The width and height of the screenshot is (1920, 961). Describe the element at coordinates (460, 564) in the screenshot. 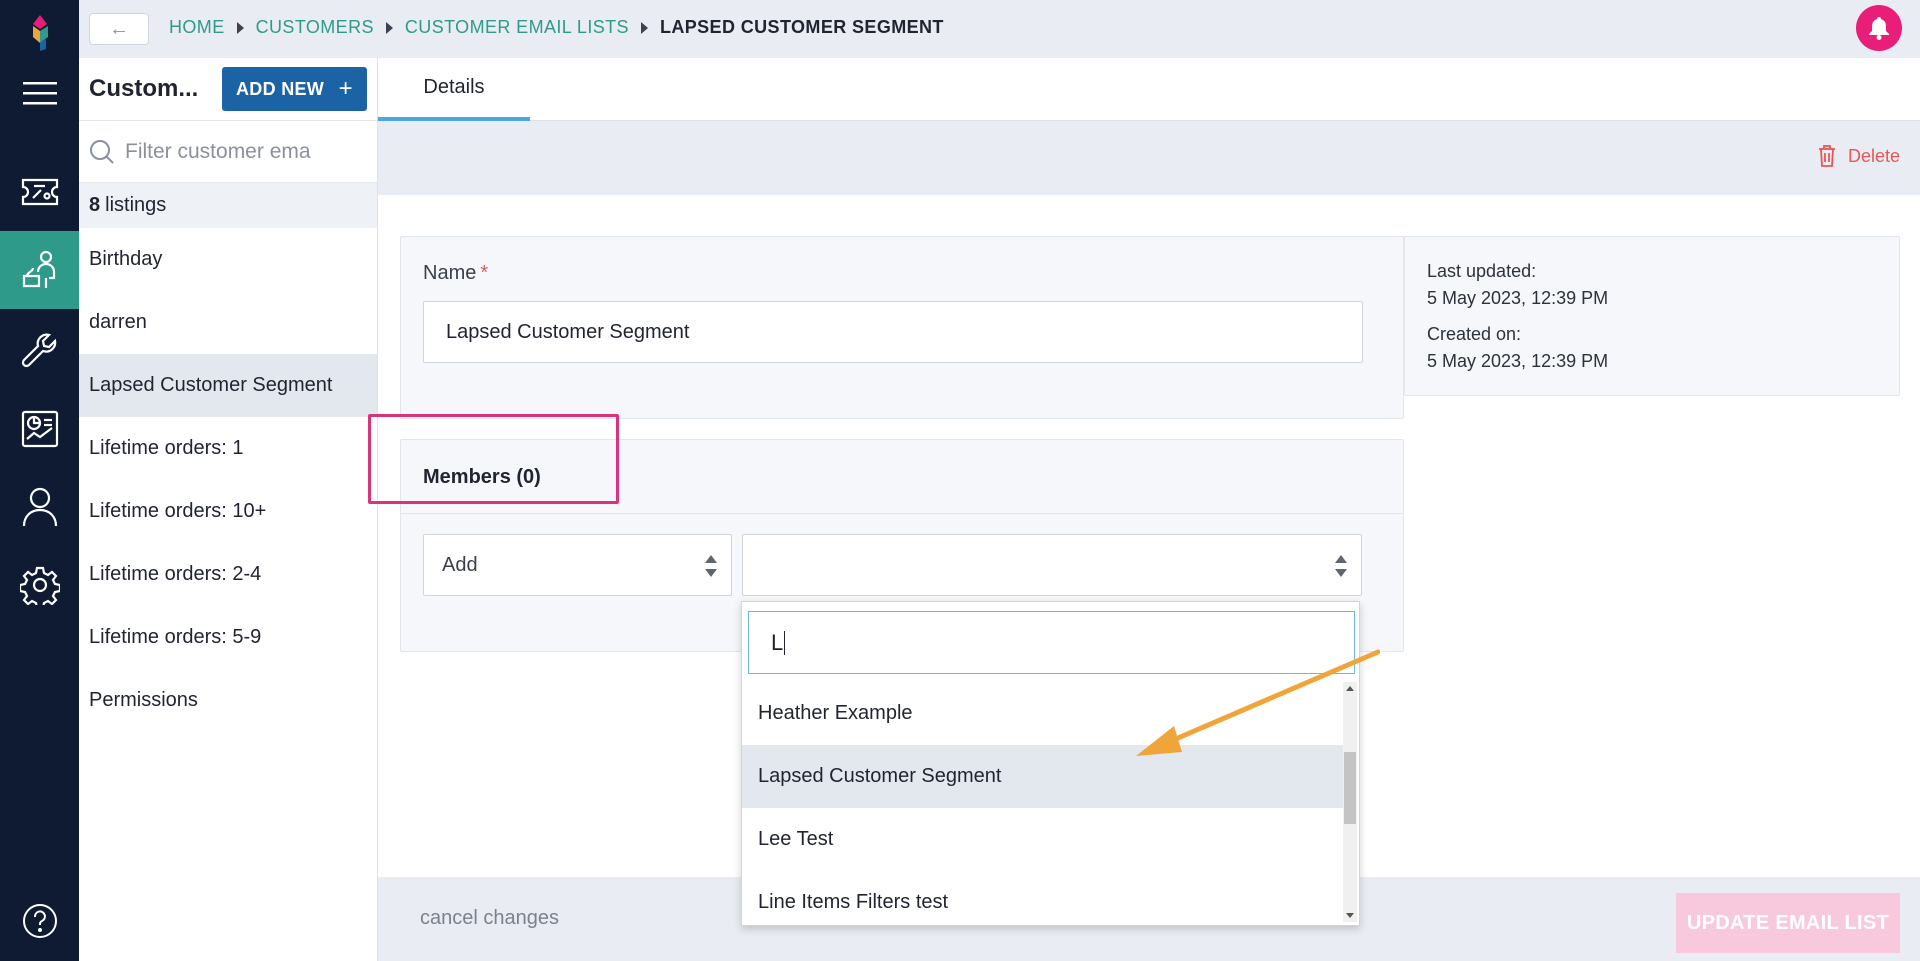

I see `action-select-value: Add` at that location.